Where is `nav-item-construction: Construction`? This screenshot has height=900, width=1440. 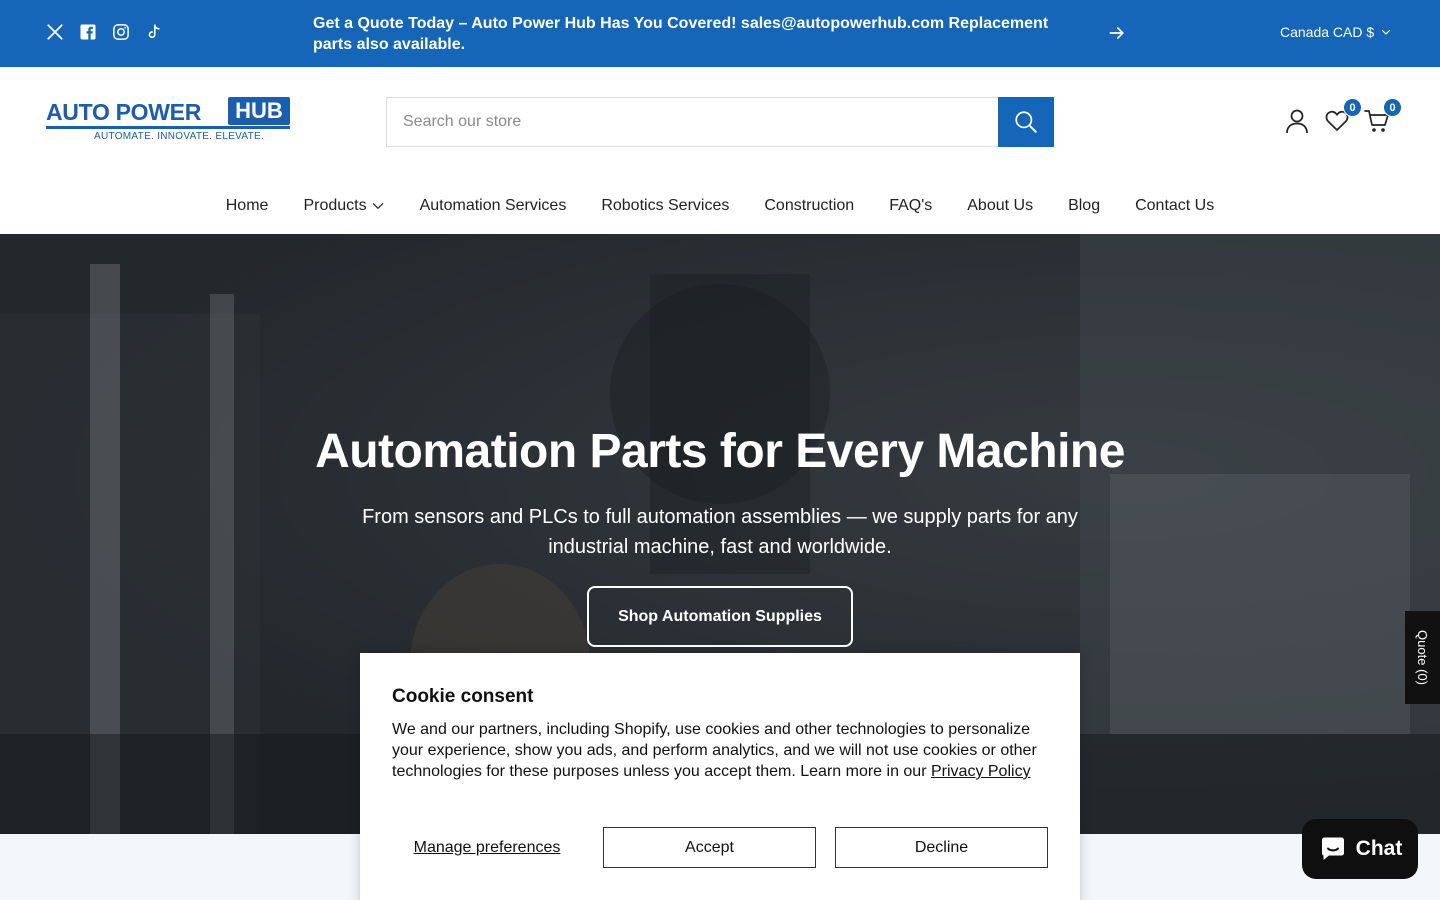 nav-item-construction: Construction is located at coordinates (809, 206).